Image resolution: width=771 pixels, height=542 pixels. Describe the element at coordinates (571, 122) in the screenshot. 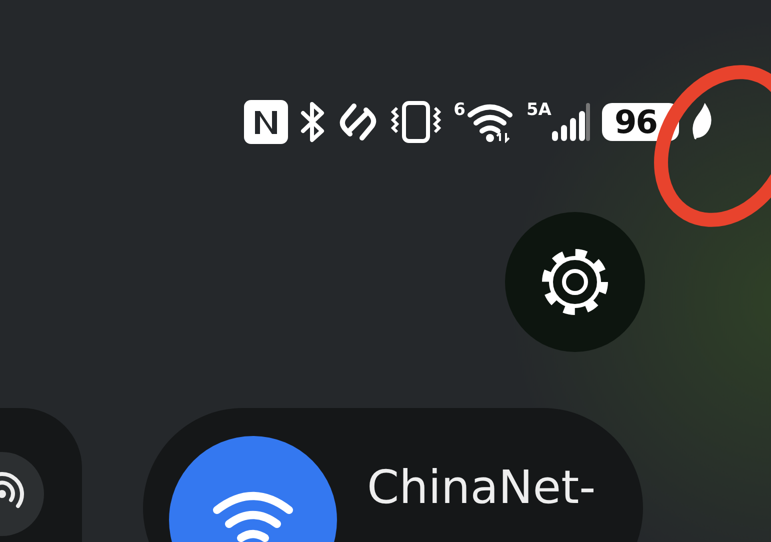

I see `signal-icon` at that location.